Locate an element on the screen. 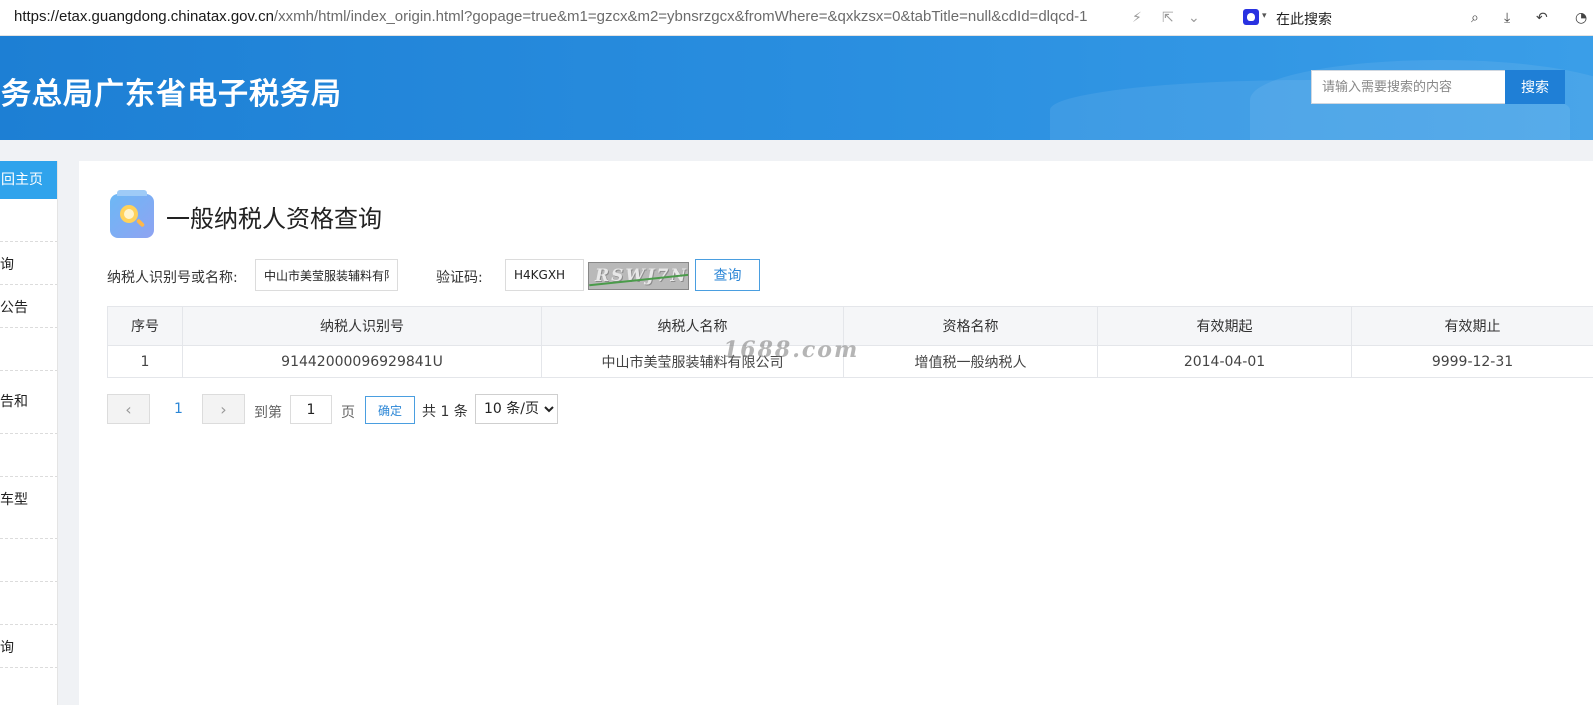  undo-icon: ↶ is located at coordinates (1542, 18).